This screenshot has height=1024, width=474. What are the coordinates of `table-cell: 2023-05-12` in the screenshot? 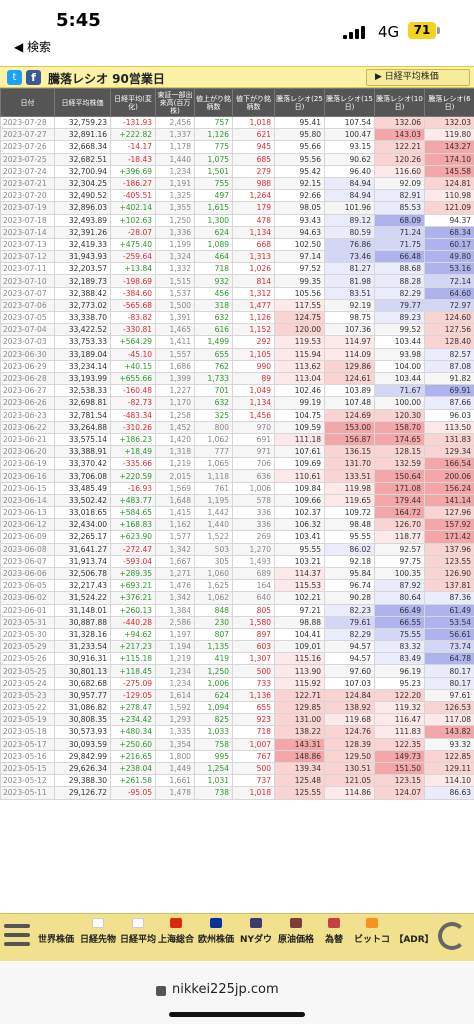 It's located at (27, 781).